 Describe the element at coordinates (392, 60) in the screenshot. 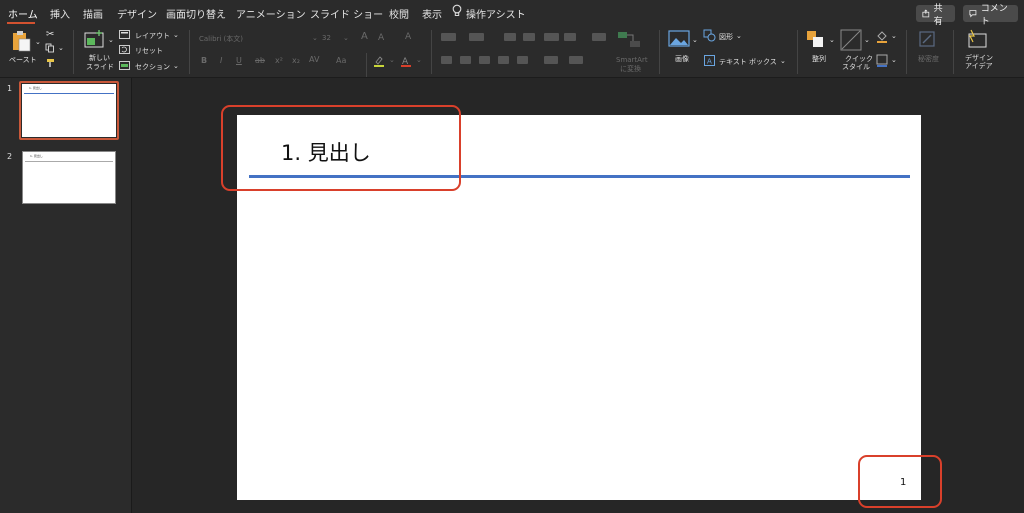

I see `highlight-dropdown-icon: ⌄` at that location.